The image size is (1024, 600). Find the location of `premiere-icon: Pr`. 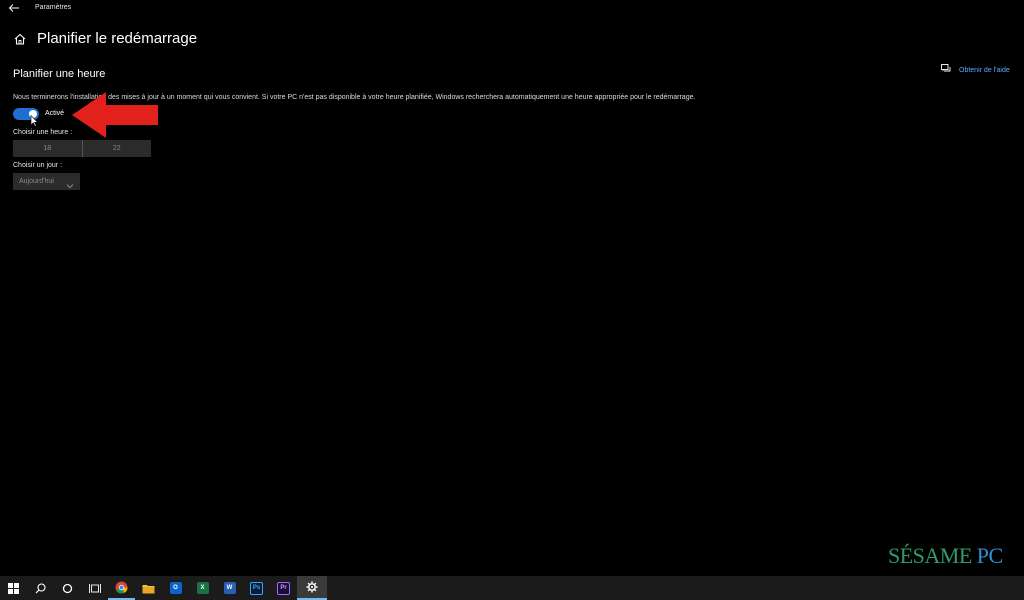

premiere-icon: Pr is located at coordinates (283, 588).